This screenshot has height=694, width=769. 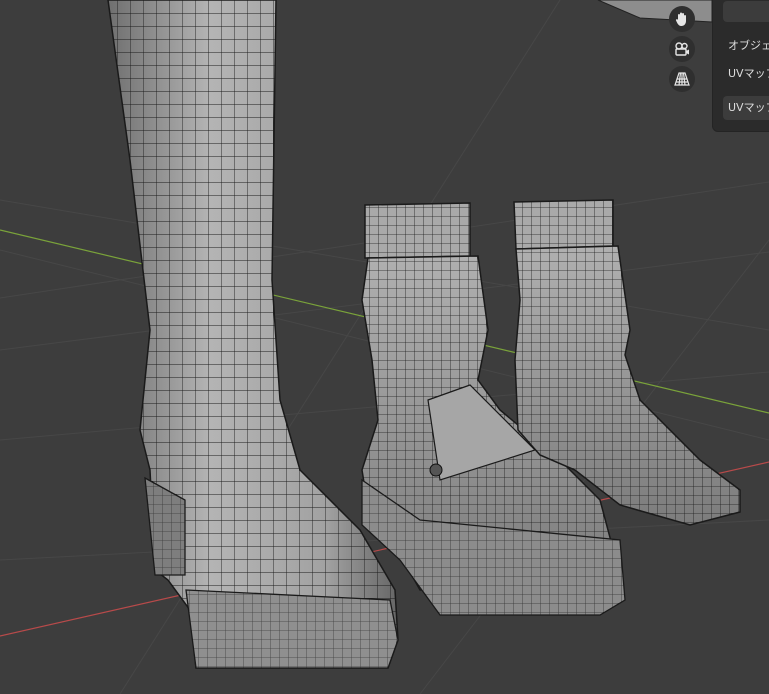 I want to click on pan-view-button, so click(x=682, y=19).